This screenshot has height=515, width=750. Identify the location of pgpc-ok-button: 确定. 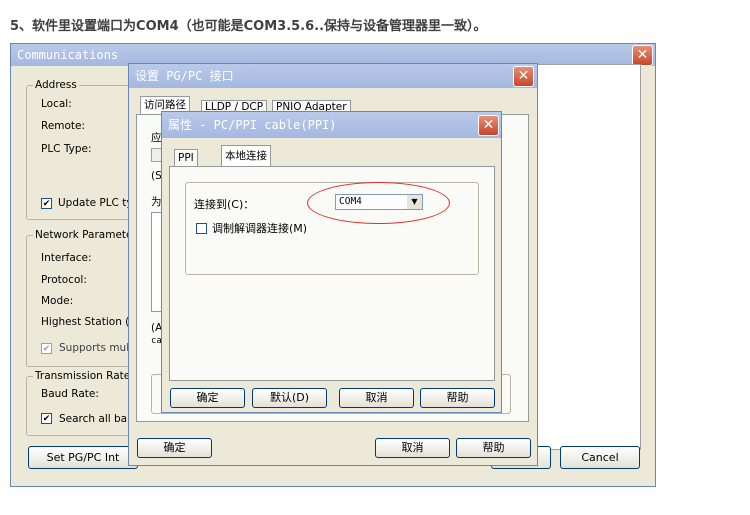
(174, 448).